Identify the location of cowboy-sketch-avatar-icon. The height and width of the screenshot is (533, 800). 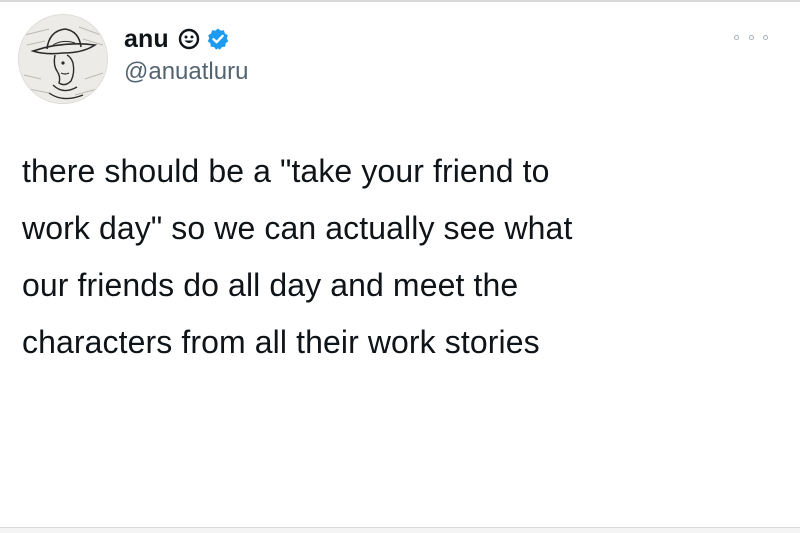
(63, 59).